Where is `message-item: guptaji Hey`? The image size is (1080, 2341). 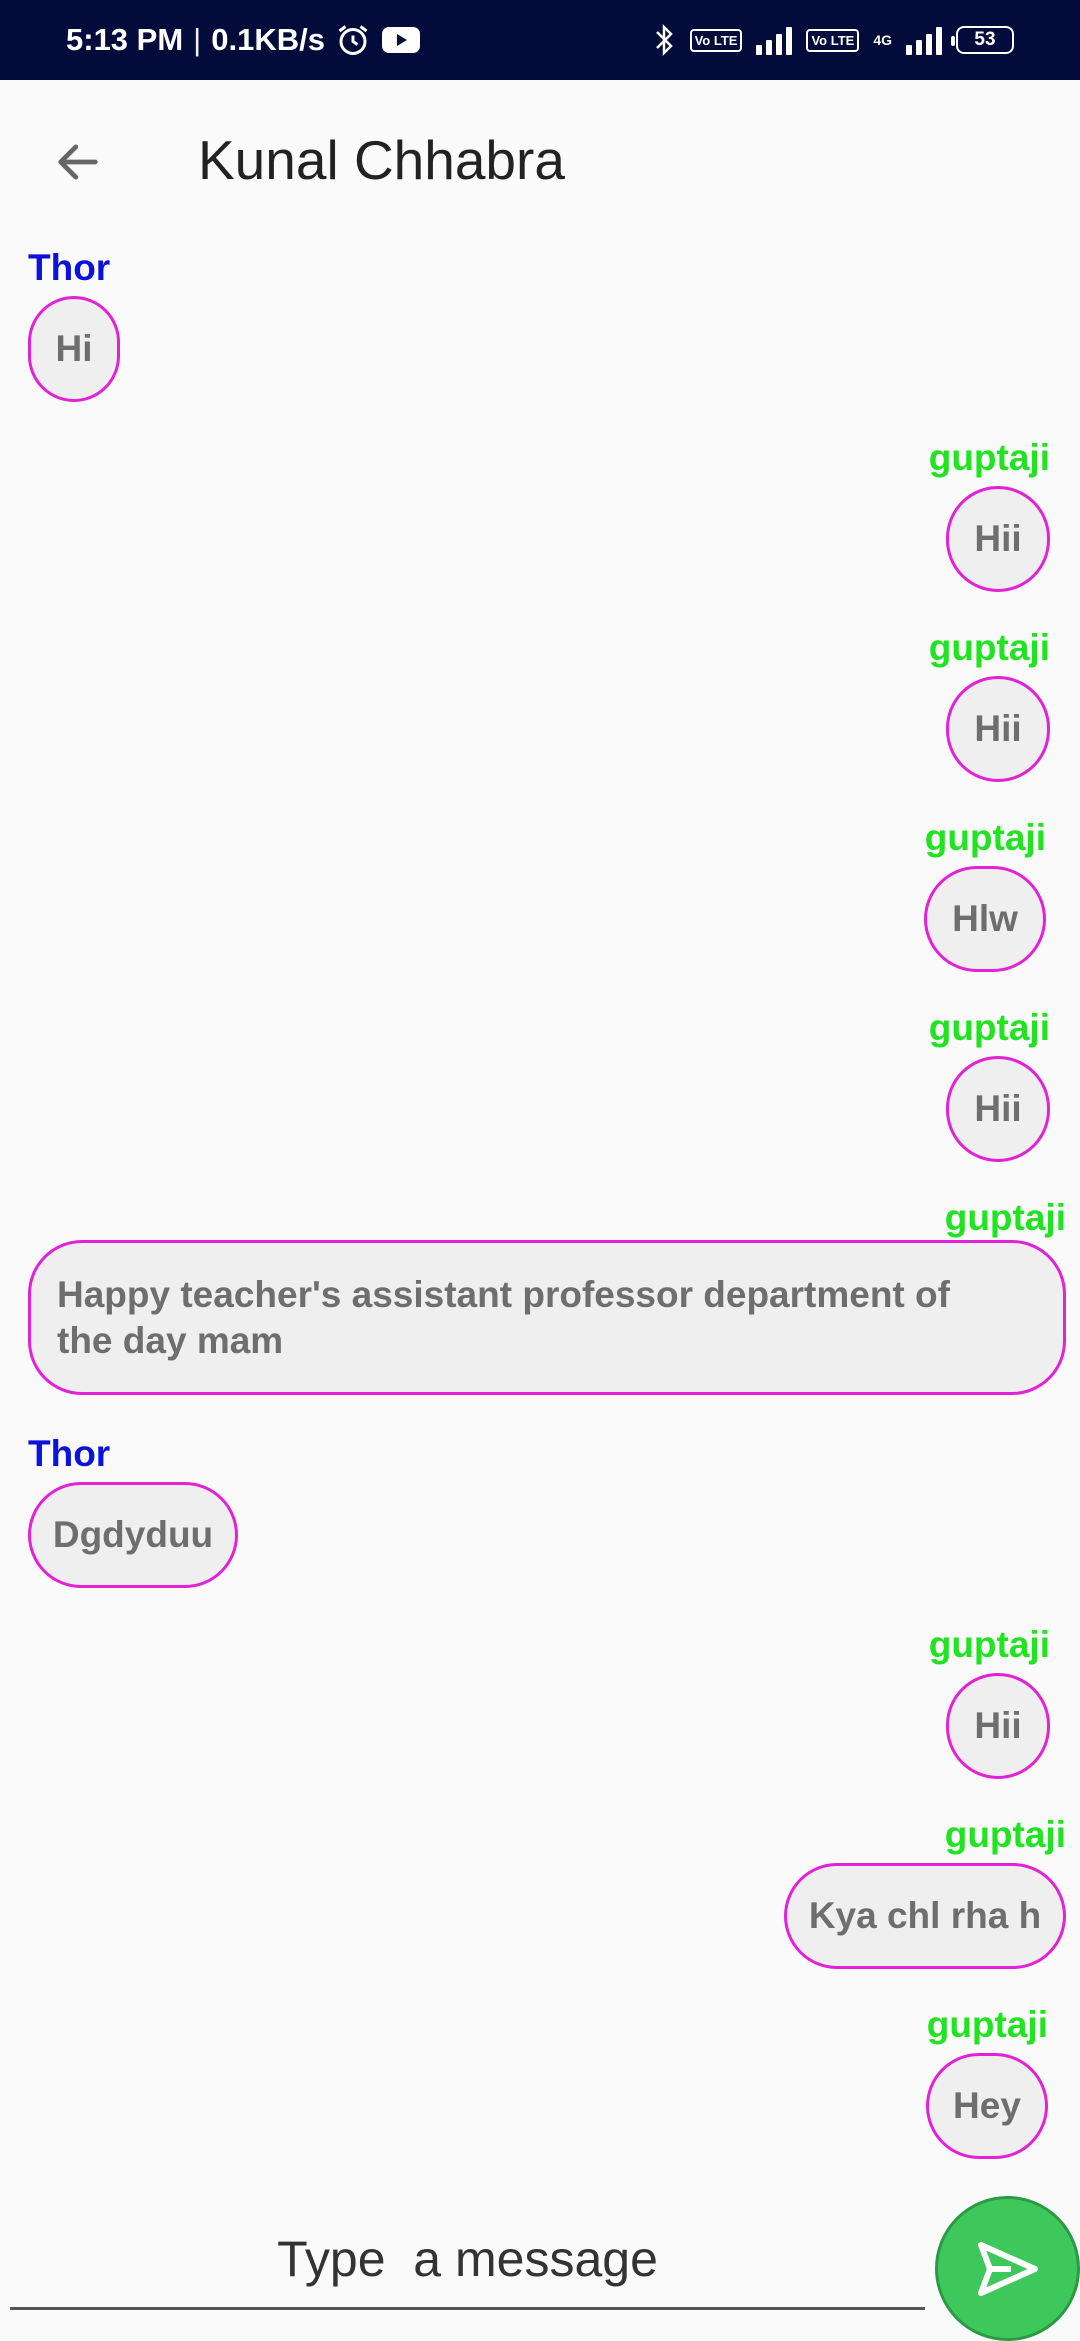
message-item: guptaji Hey is located at coordinates (987, 2082).